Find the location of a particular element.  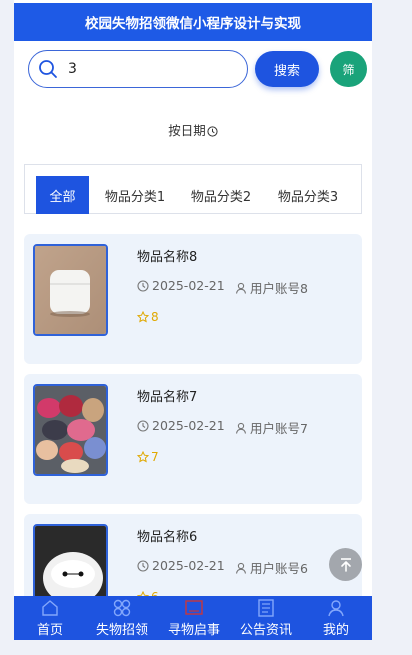

bottom-tab-bar: 首页 失物招领 寻物启事 公告资讯 我的 is located at coordinates (193, 618).